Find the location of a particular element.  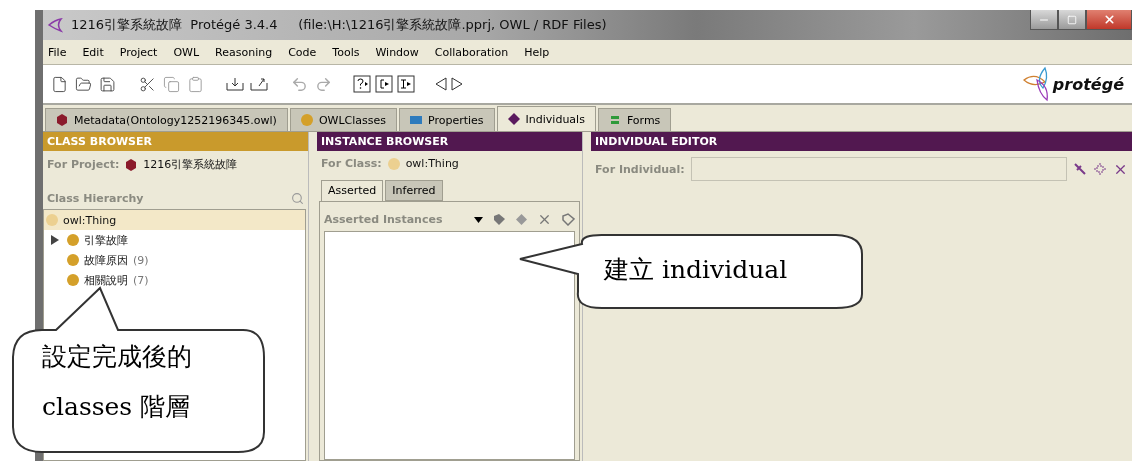

close-icon is located at coordinates (1109, 19).